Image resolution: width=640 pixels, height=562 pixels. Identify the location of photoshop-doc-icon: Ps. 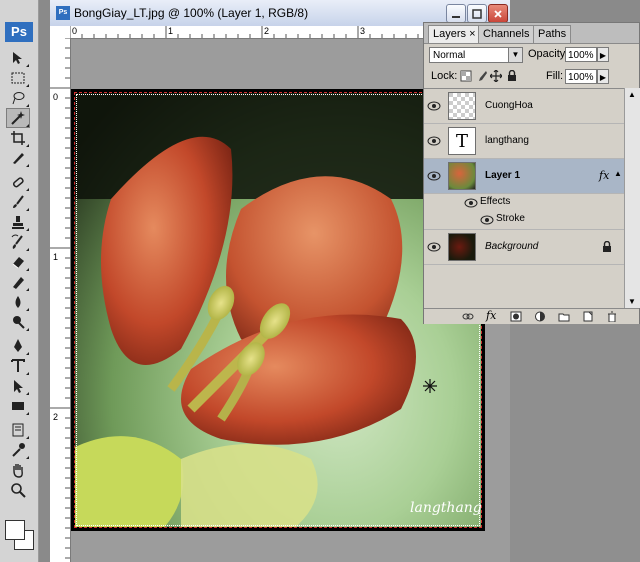
(63, 13).